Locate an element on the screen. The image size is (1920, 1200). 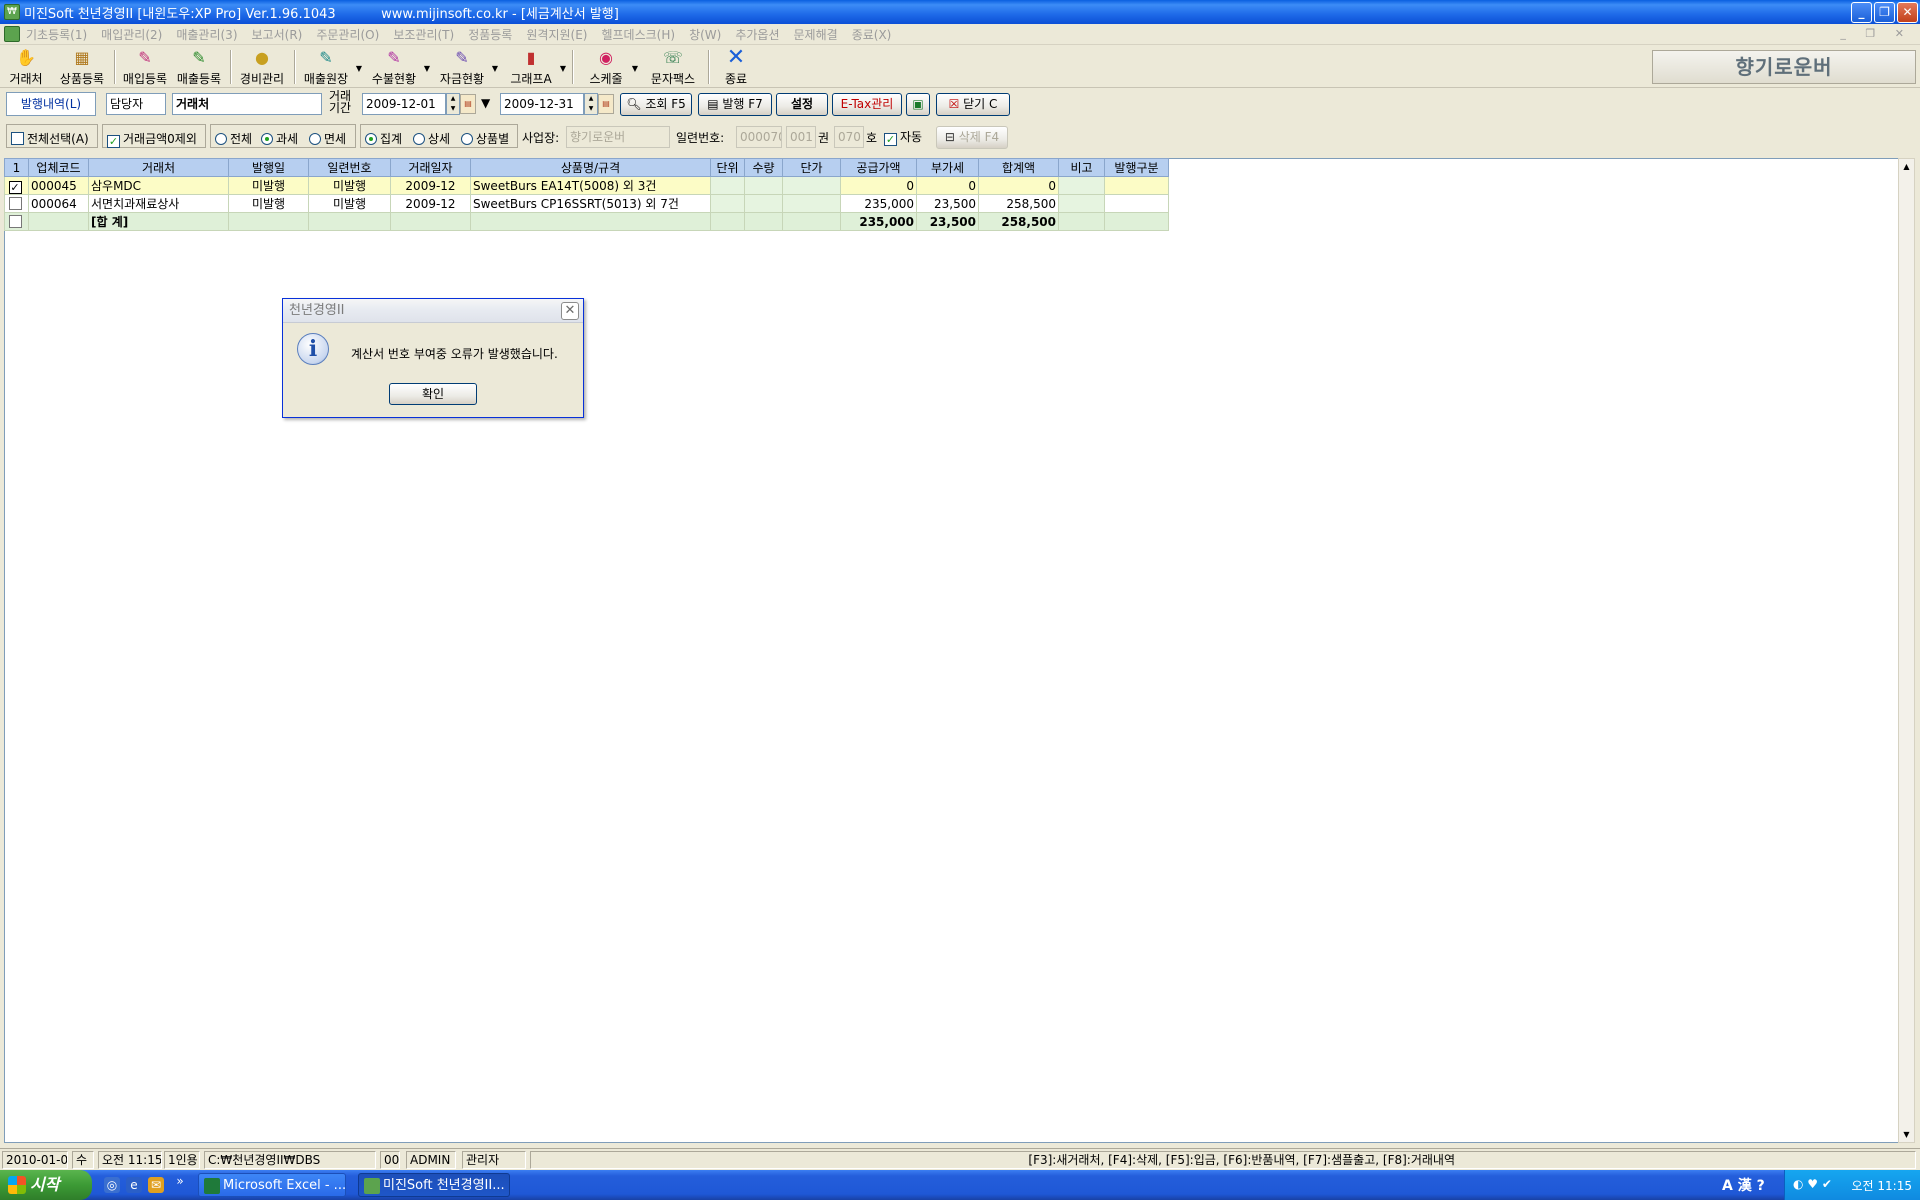
tray-icons: ◐ ♥ ✔ is located at coordinates (1812, 1184).